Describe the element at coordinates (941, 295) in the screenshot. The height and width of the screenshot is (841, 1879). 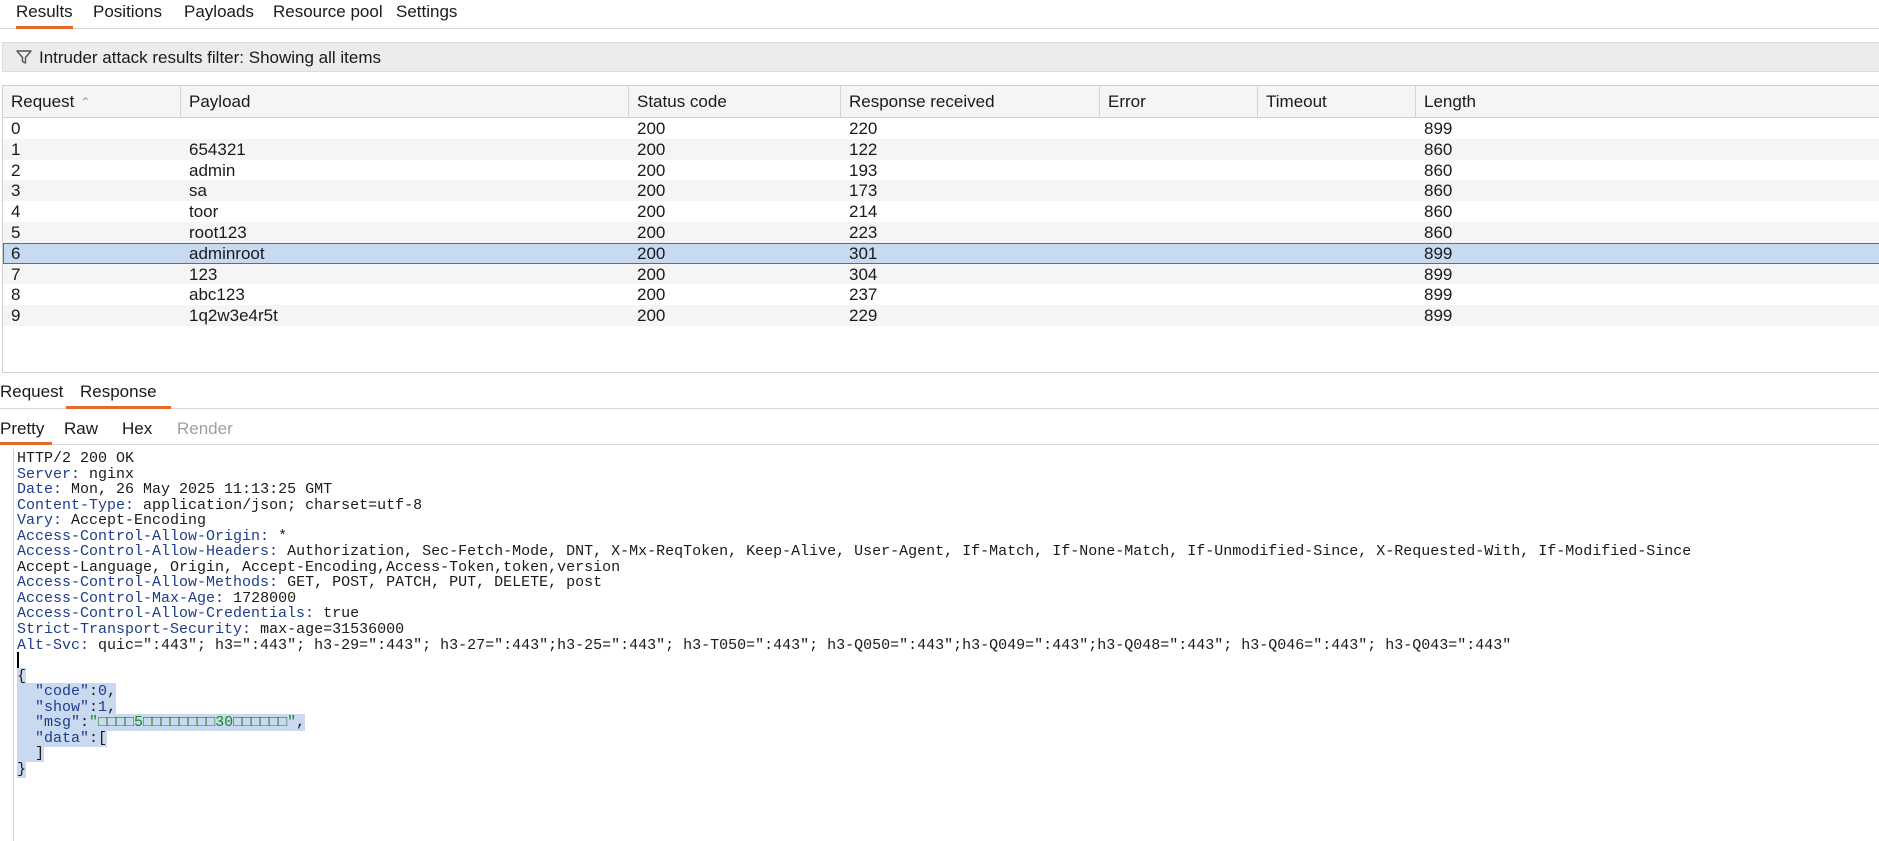
I see `table-row: 8 abc123 200 237 899` at that location.